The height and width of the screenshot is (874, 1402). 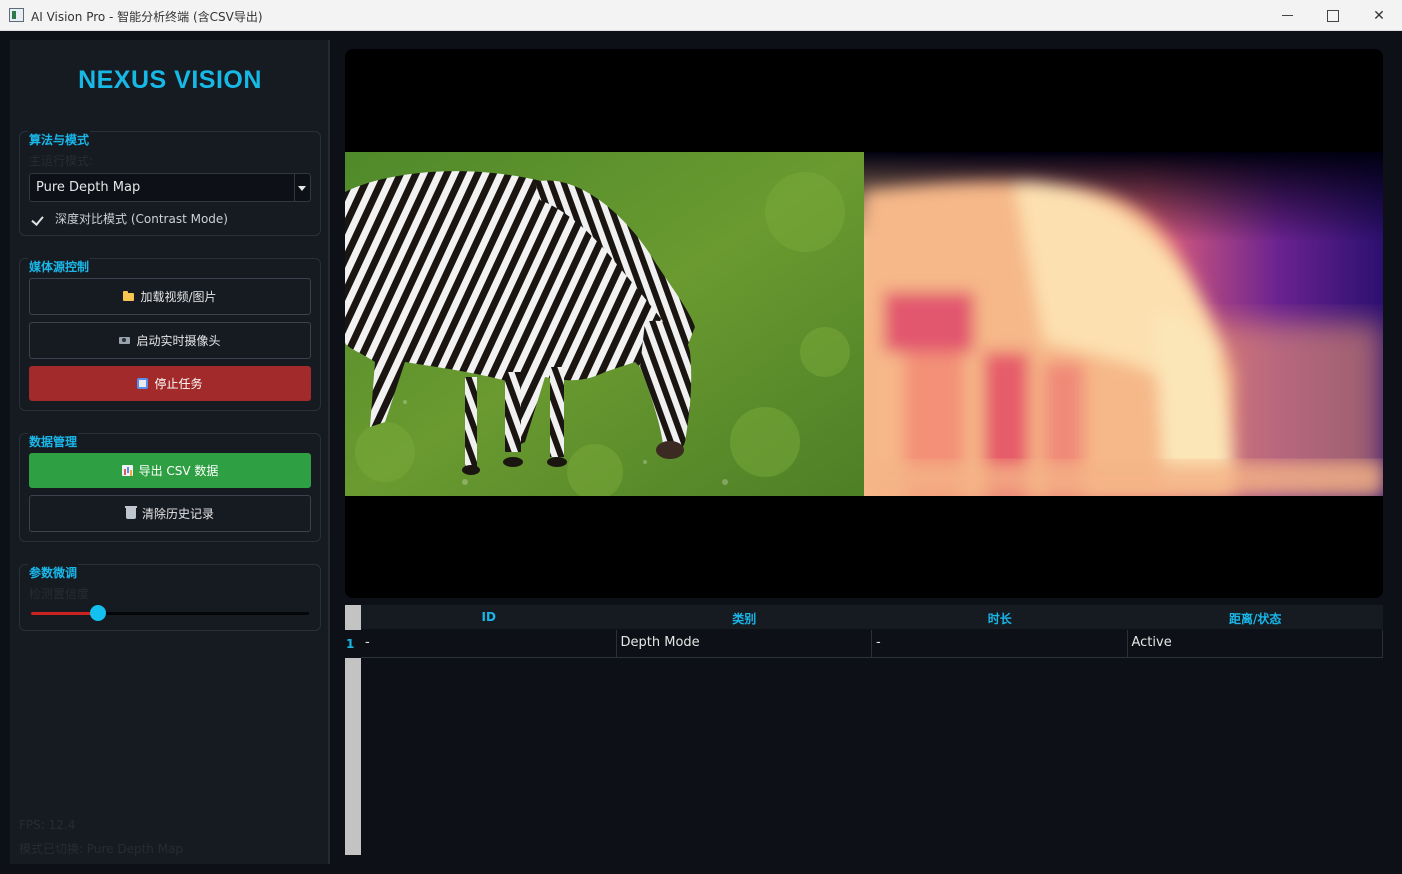 I want to click on camera-icon, so click(x=125, y=340).